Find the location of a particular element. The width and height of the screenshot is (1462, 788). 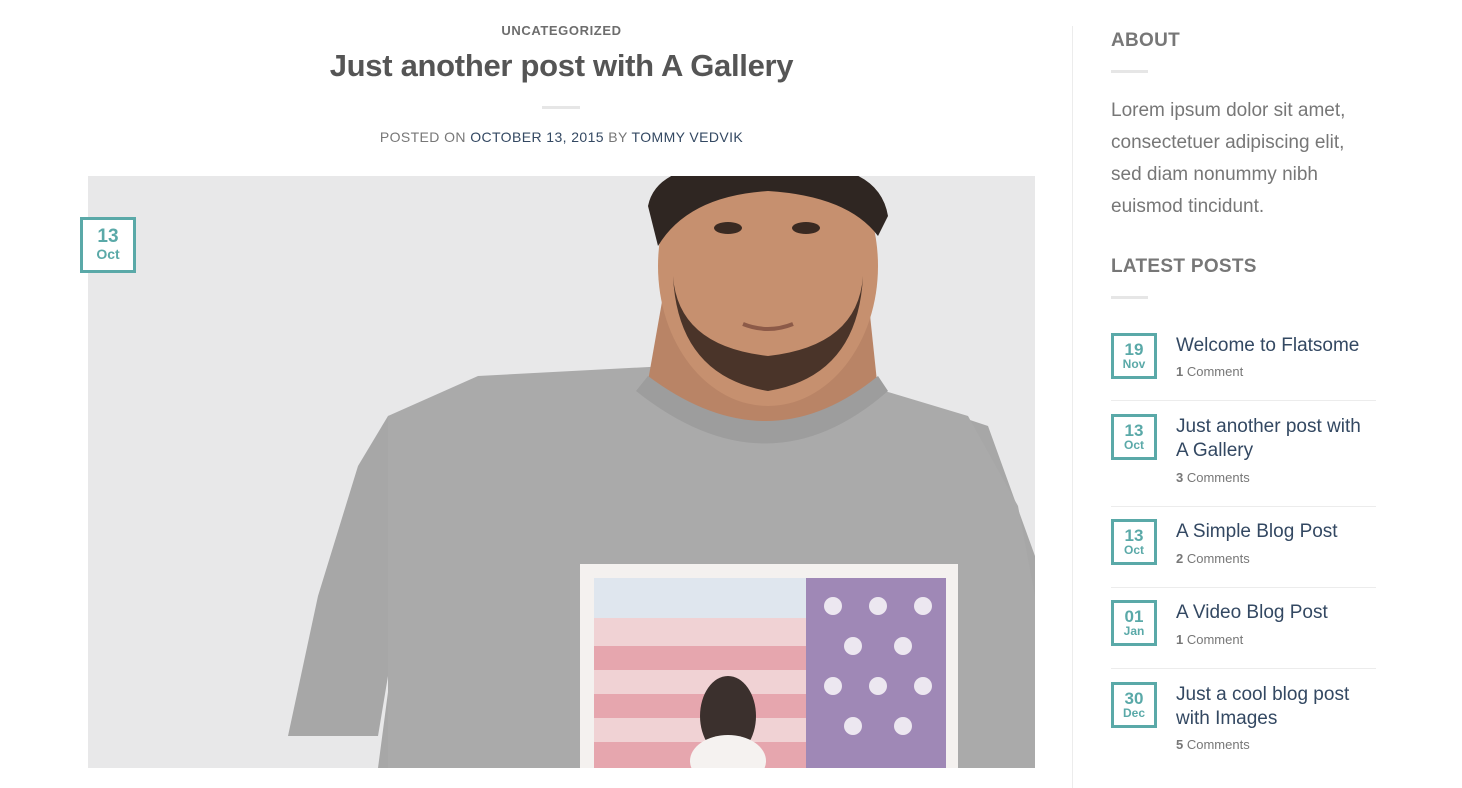

latest-post-title-link: Just a cool blog post with Images is located at coordinates (1276, 707).